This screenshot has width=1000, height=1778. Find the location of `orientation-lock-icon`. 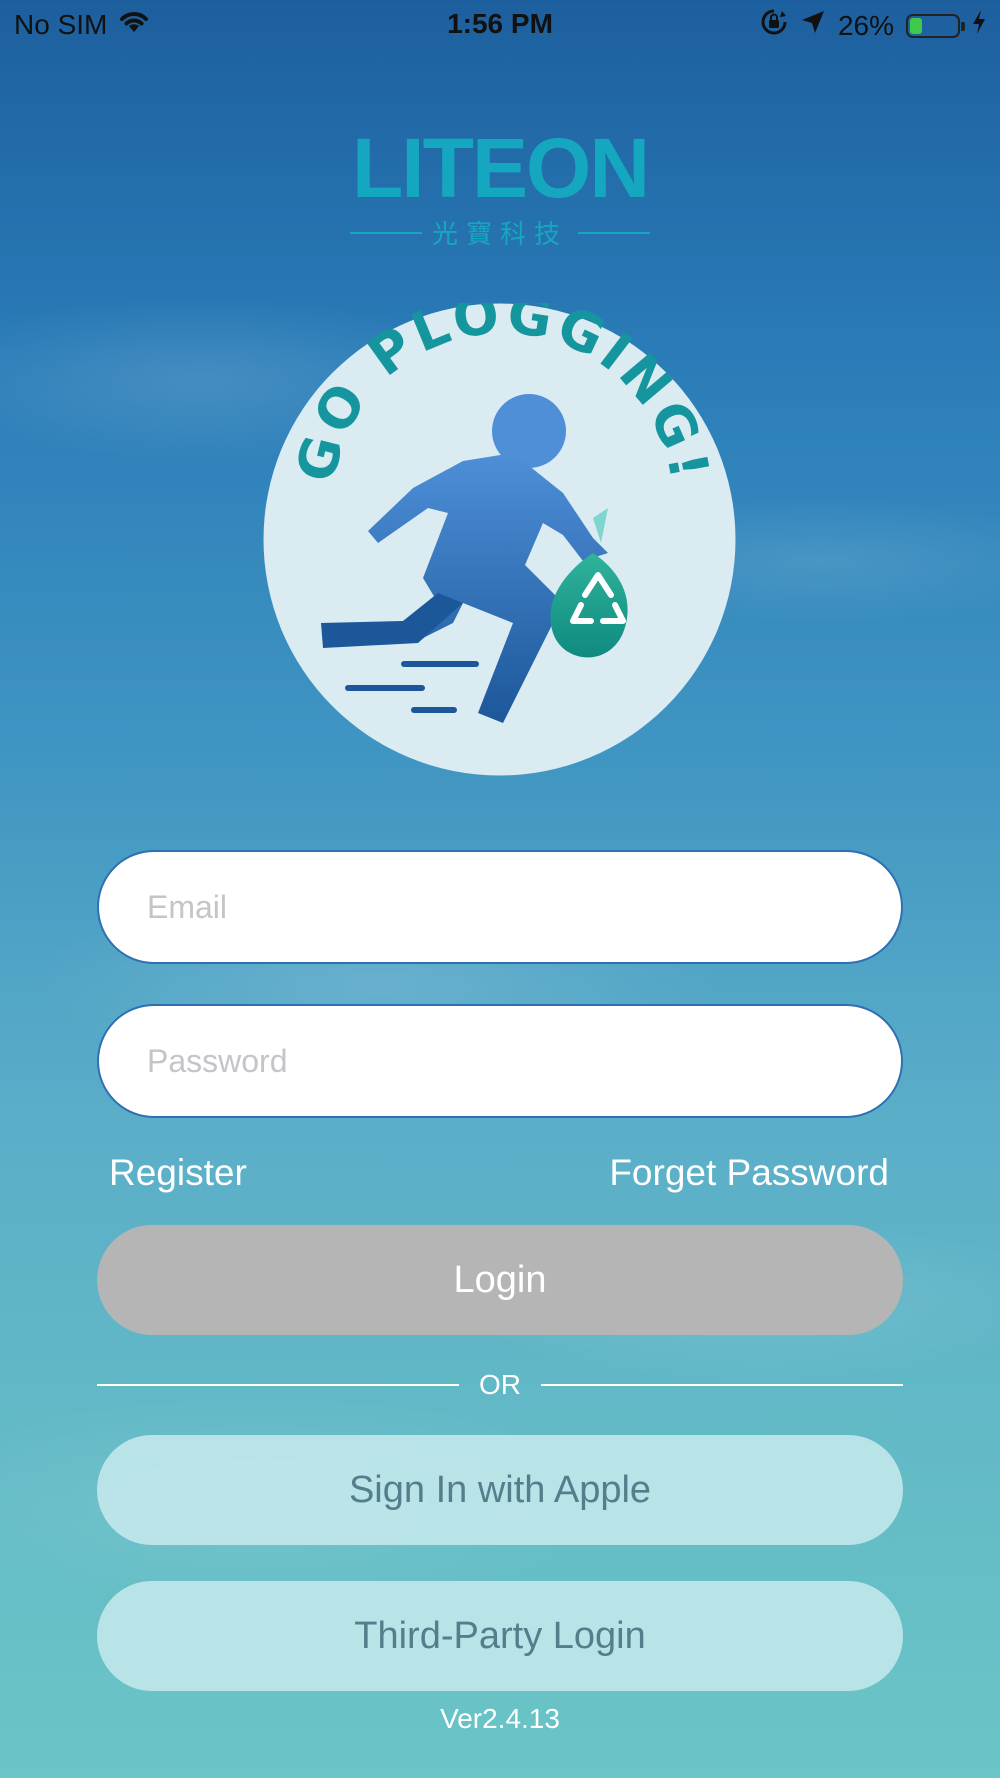

orientation-lock-icon is located at coordinates (774, 25).